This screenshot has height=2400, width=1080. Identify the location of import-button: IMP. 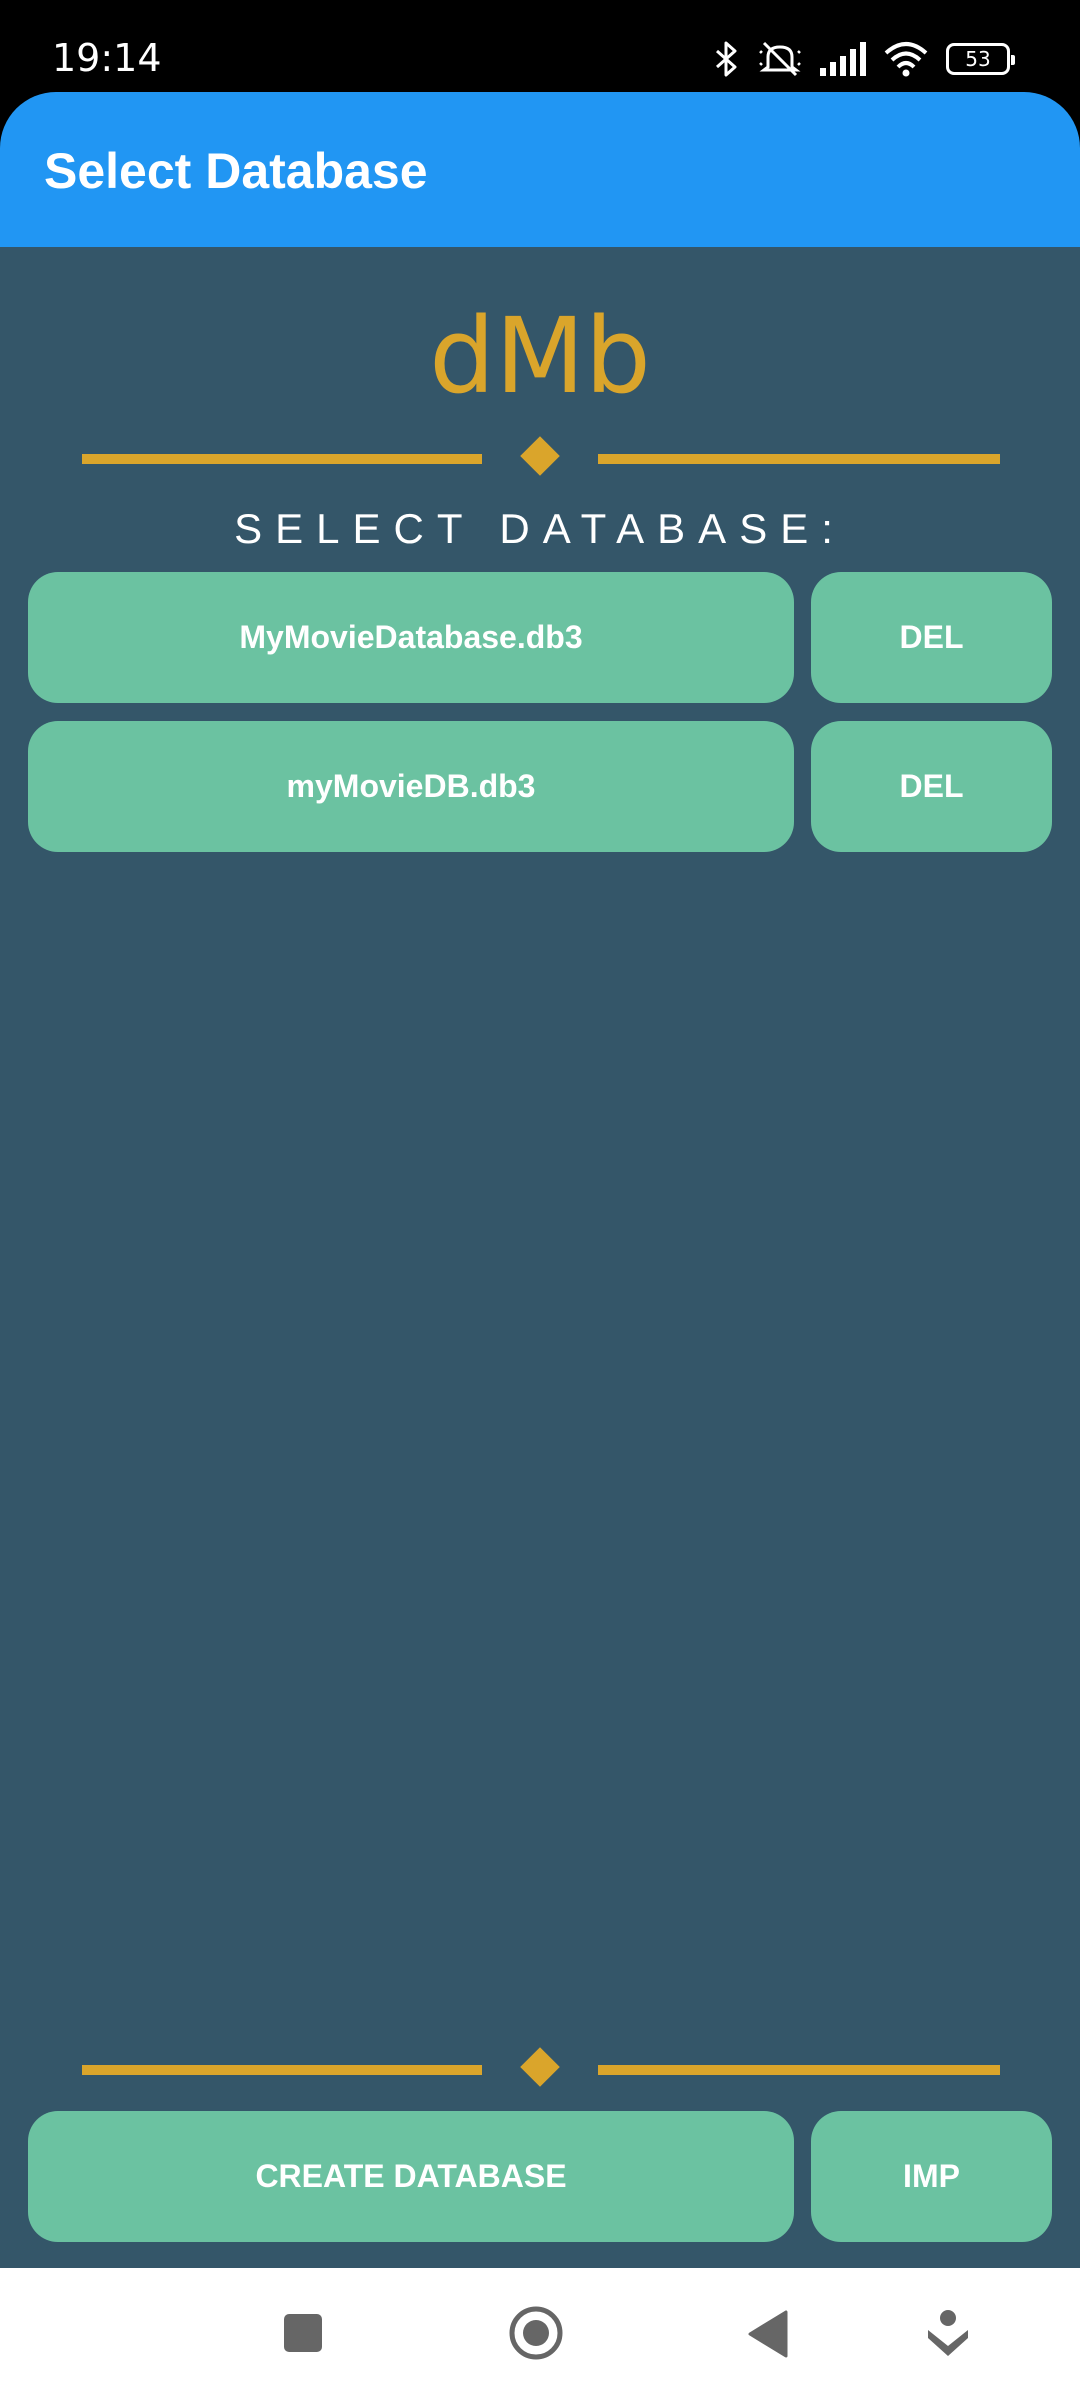
(931, 2176).